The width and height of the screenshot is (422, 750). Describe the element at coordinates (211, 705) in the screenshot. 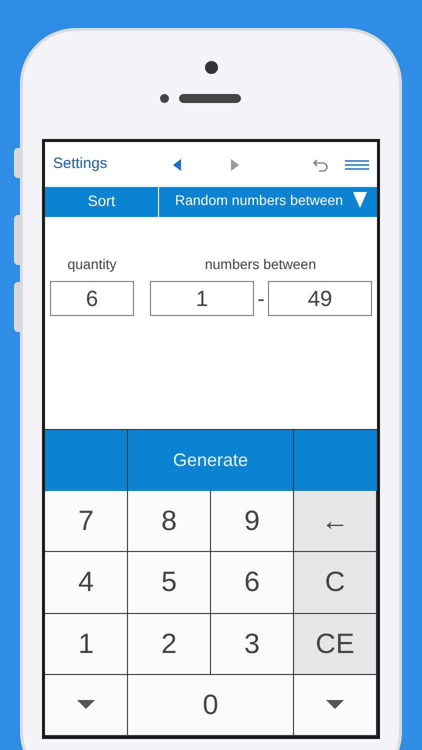

I see `keypad-key: 0` at that location.